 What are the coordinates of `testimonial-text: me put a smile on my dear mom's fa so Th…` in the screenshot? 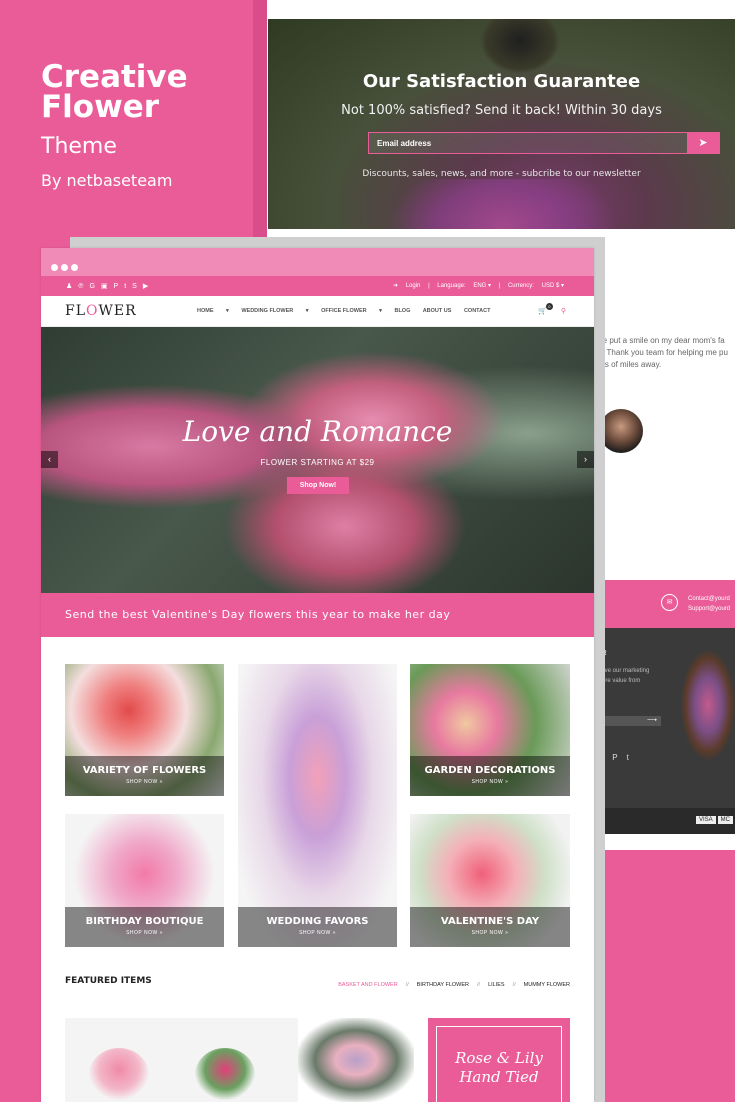 It's located at (665, 353).